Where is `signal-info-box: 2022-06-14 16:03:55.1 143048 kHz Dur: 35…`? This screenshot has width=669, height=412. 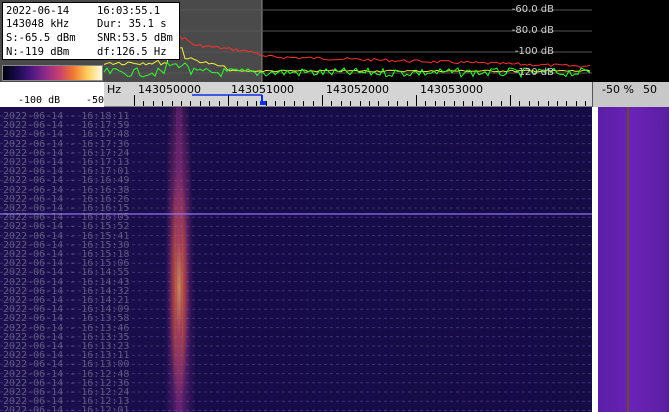
signal-info-box: 2022-06-14 16:03:55.1 143048 kHz Dur: 35… is located at coordinates (91, 31).